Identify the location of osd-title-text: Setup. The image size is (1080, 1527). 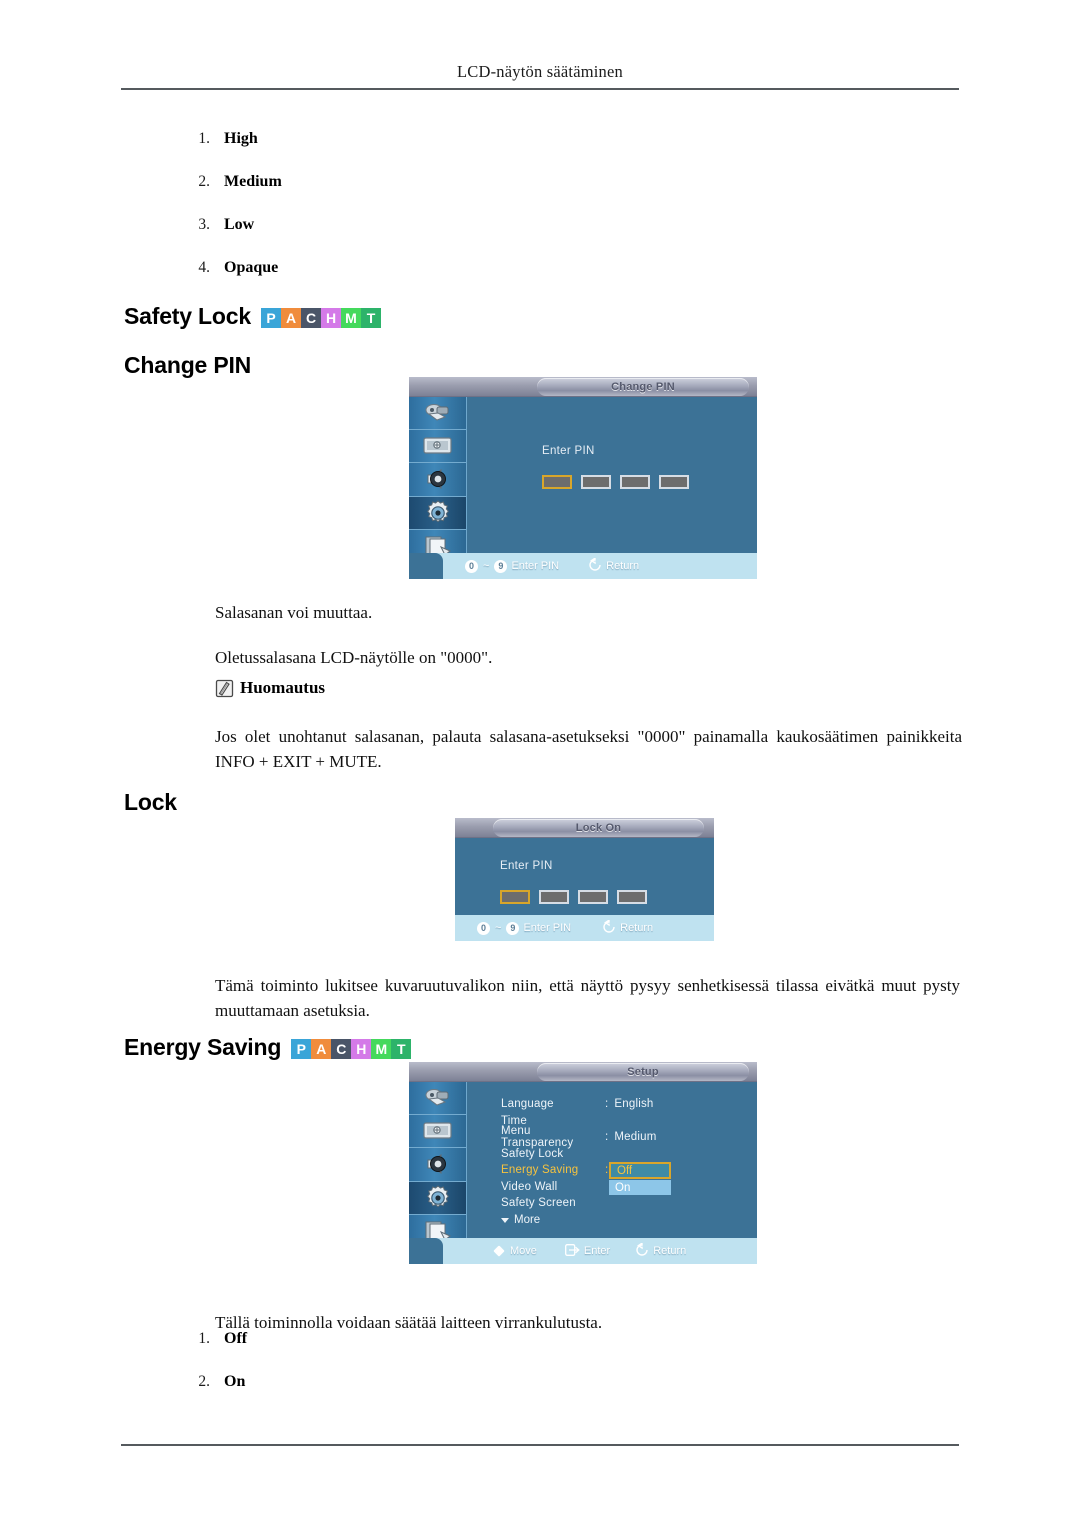
(643, 1072).